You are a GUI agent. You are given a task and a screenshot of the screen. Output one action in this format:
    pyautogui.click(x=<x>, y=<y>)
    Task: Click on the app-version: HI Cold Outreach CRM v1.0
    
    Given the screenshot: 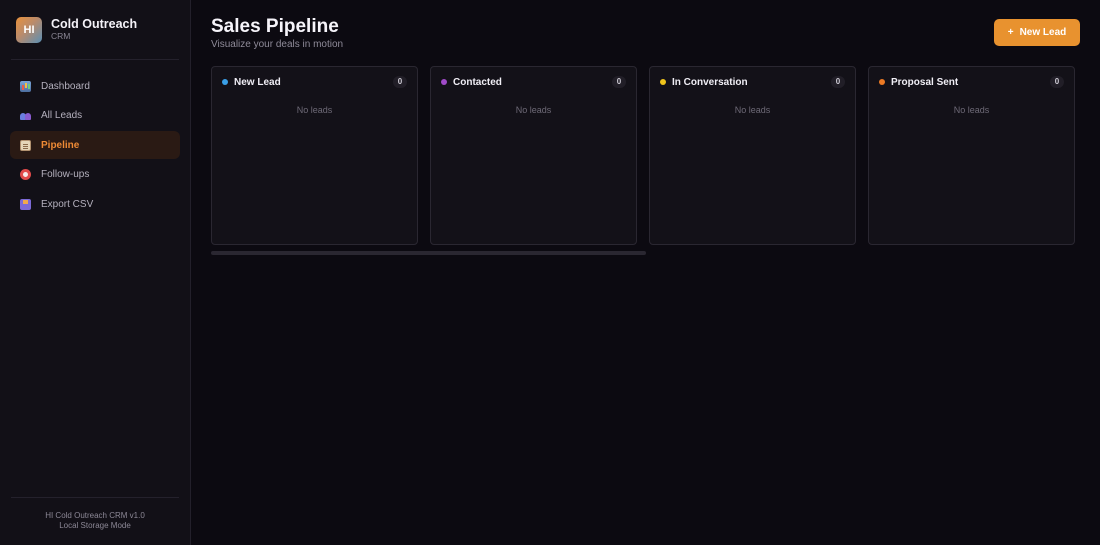 What is the action you would take?
    pyautogui.click(x=95, y=515)
    